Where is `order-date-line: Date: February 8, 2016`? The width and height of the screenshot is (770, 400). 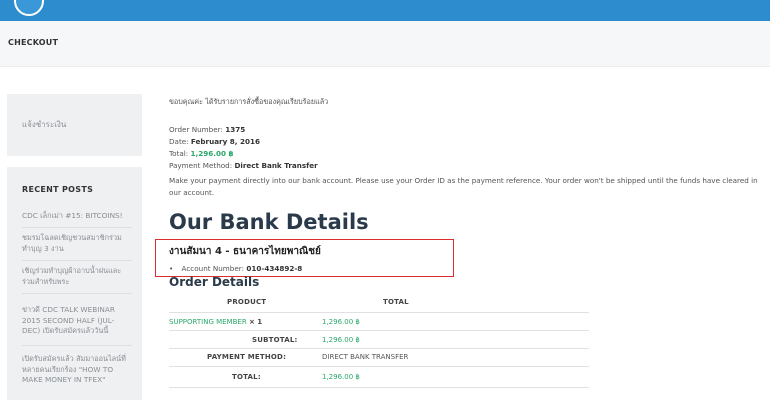
order-date-line: Date: February 8, 2016 is located at coordinates (214, 141).